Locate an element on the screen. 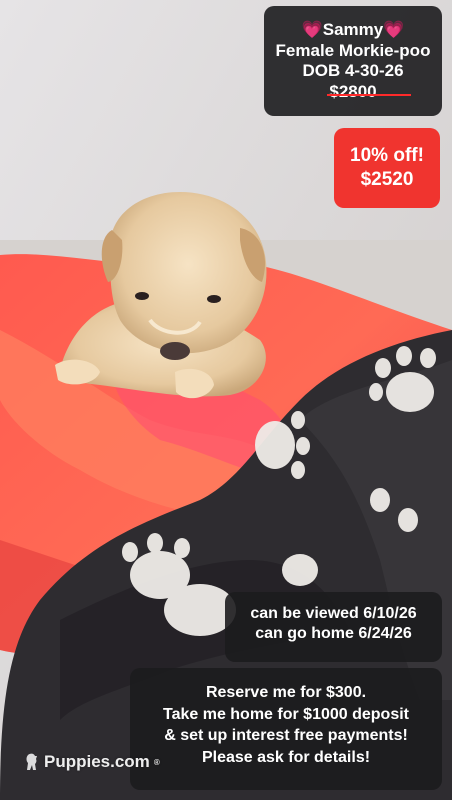 This screenshot has height=800, width=452. go-home-date: can go home 6/24/26 is located at coordinates (333, 633).